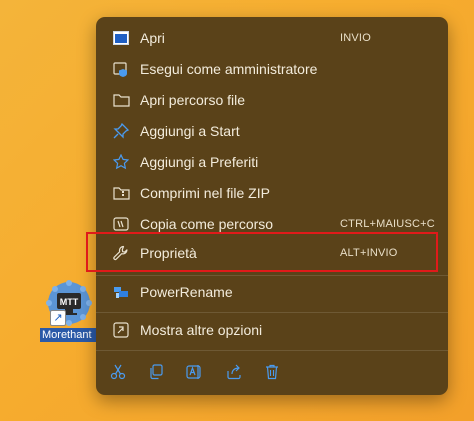 The width and height of the screenshot is (474, 421). Describe the element at coordinates (121, 38) in the screenshot. I see `app-window-icon` at that location.